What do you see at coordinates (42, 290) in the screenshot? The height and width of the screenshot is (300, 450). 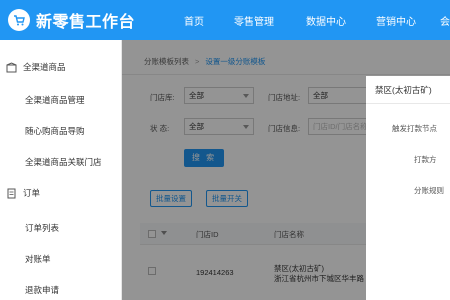 I see `sidebar-item-refund-requests: 退款申请` at bounding box center [42, 290].